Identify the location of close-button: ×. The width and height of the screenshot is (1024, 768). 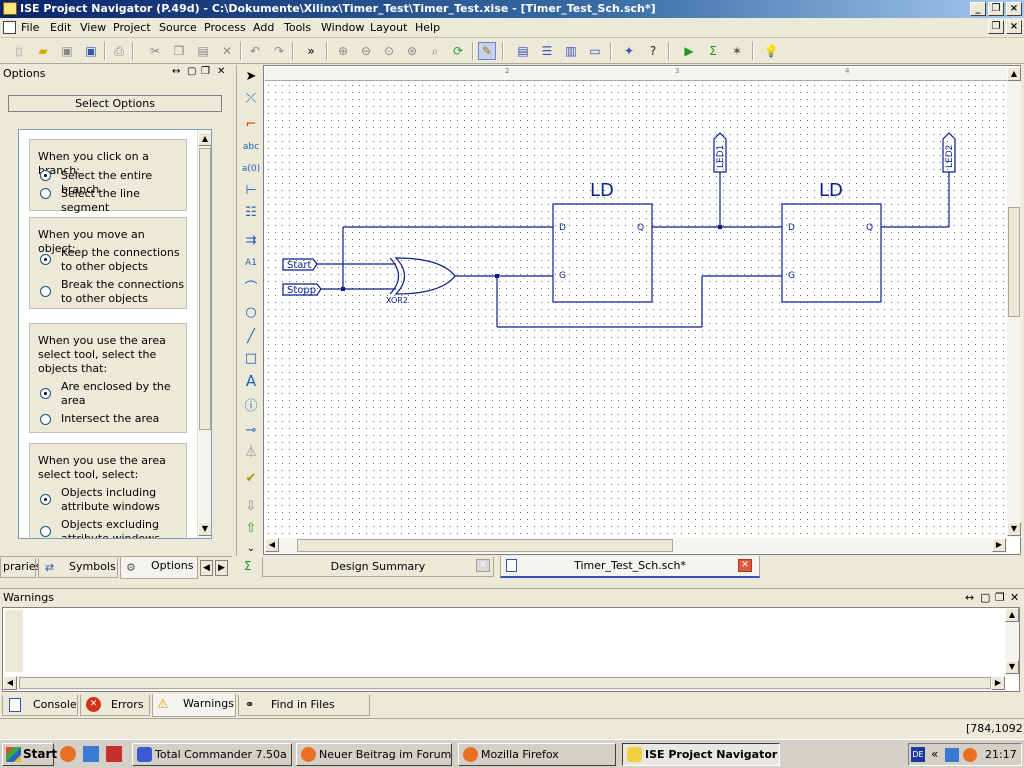
(1014, 9).